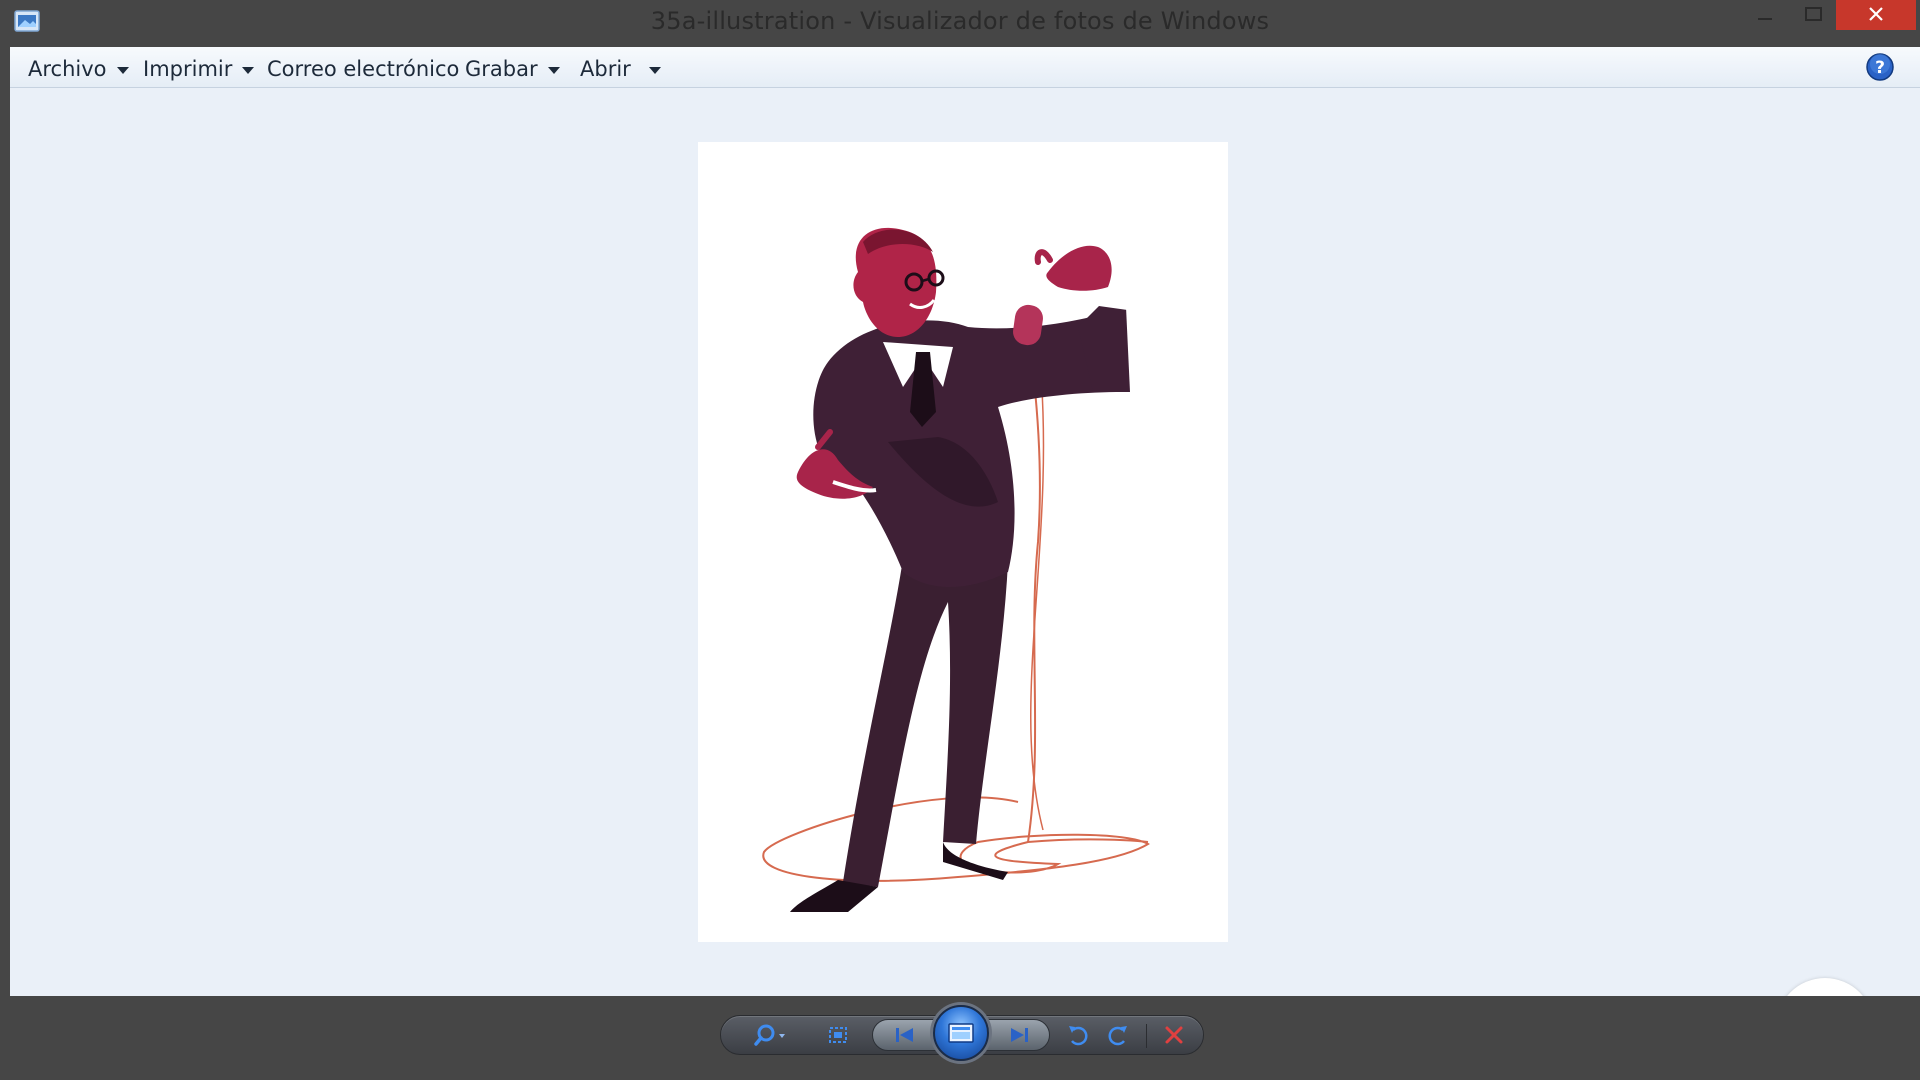  I want to click on previous-icon, so click(904, 1035).